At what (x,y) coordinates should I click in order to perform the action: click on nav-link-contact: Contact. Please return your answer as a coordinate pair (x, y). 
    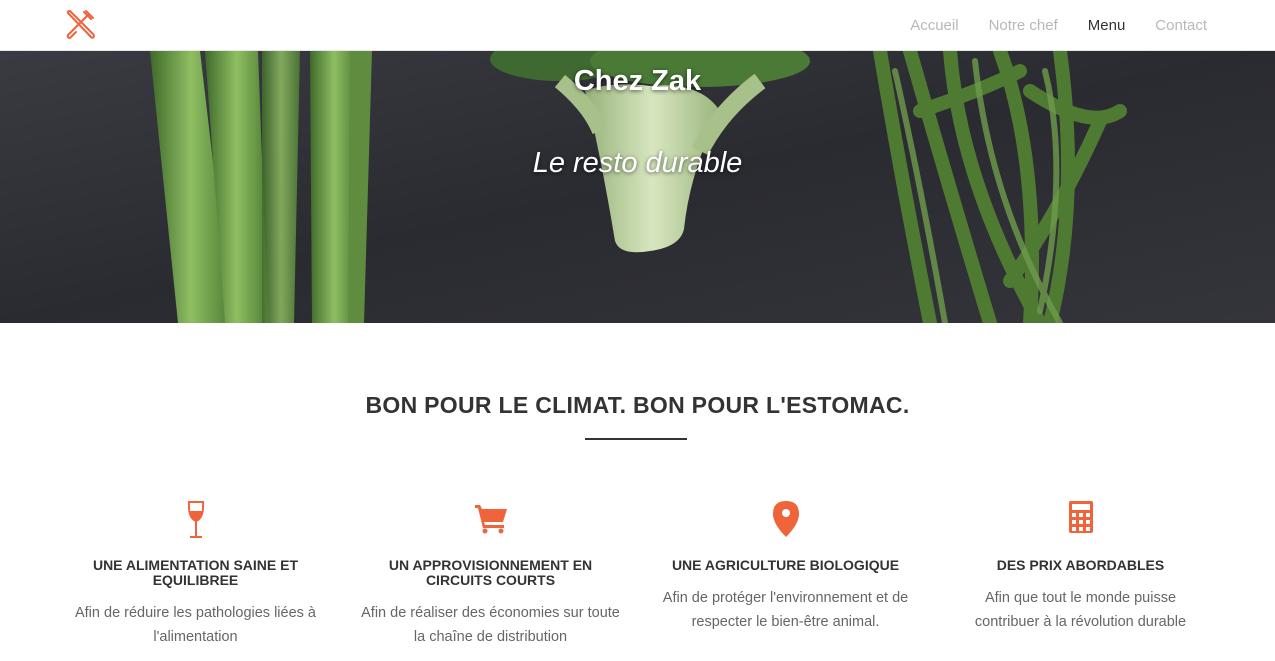
    Looking at the image, I should click on (1181, 25).